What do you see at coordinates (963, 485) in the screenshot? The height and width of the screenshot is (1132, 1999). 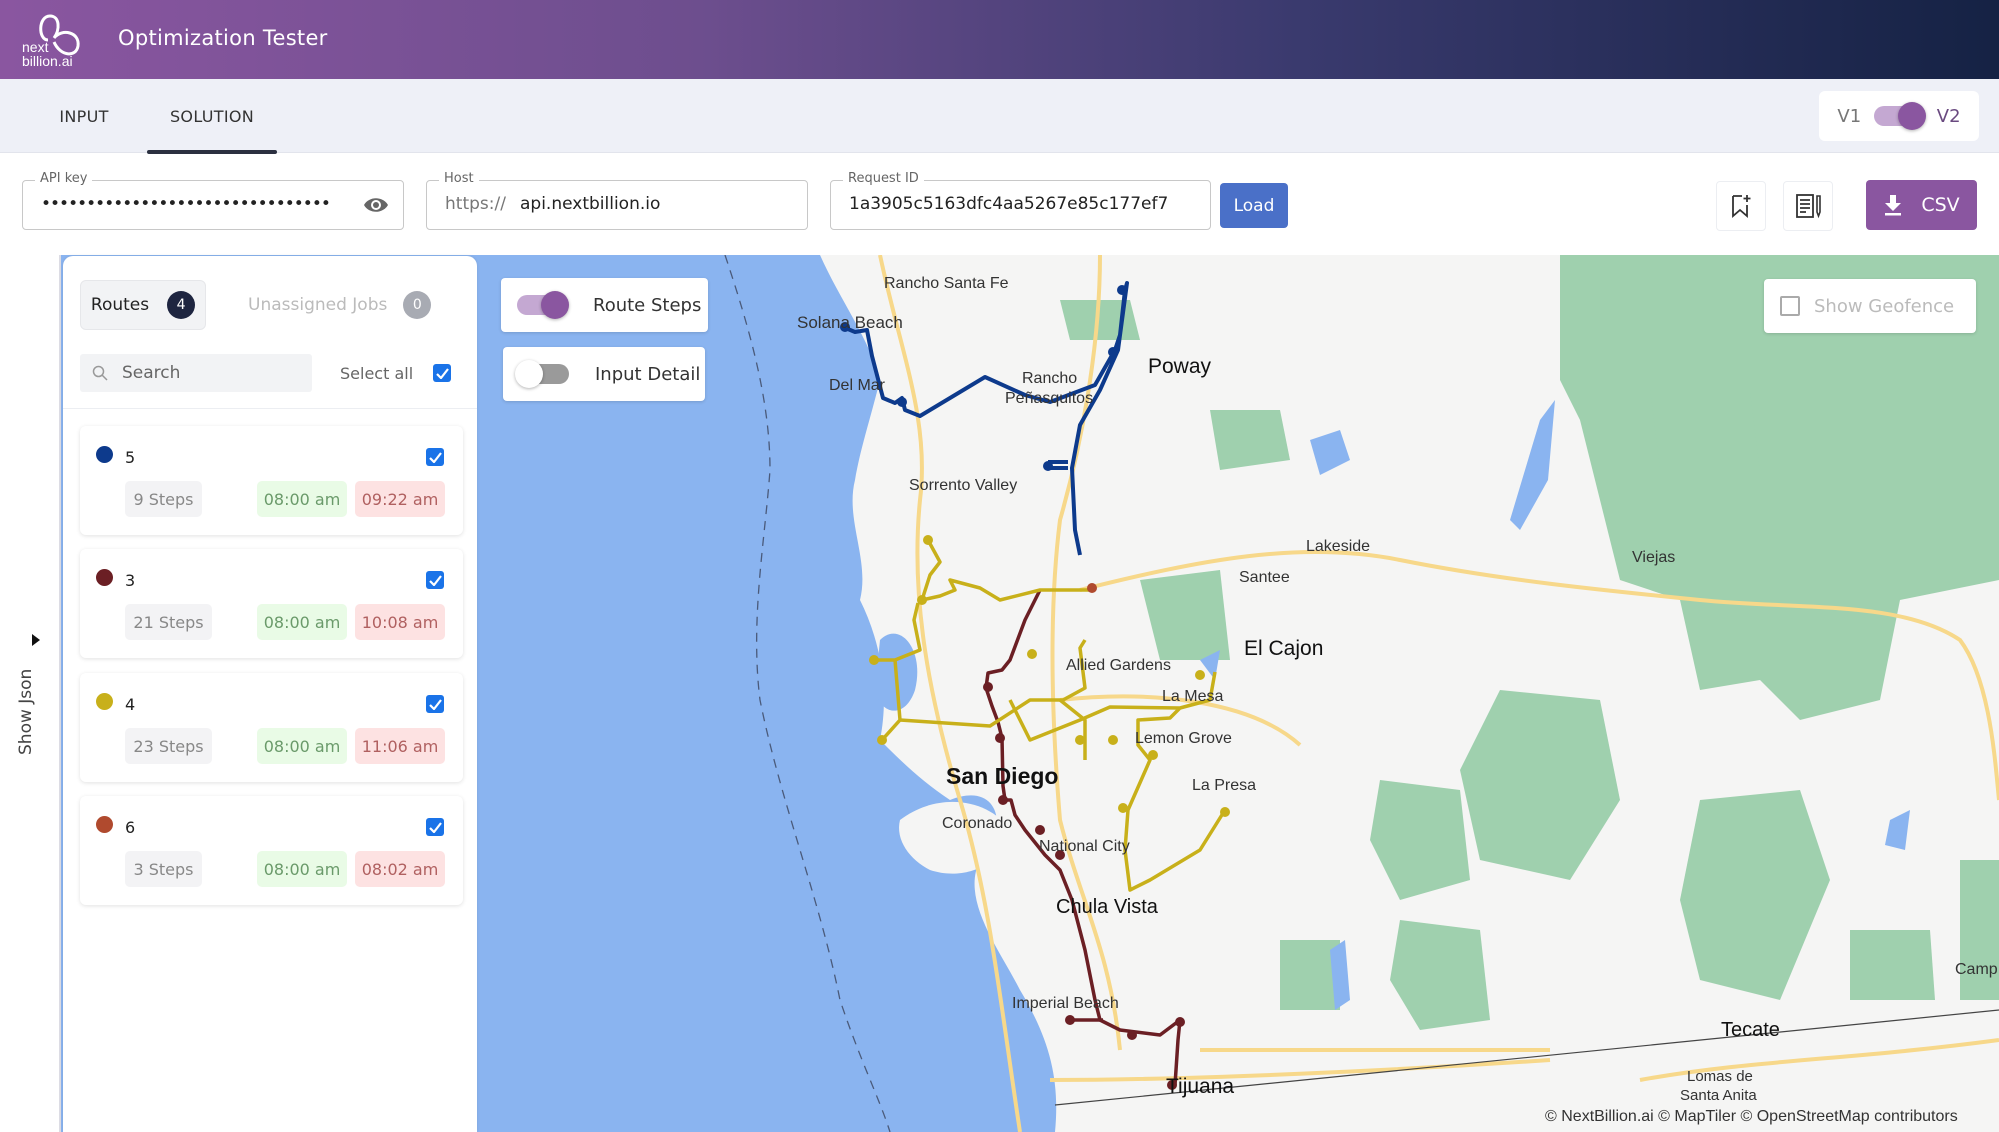 I see `map-label: Sorrento Valley` at bounding box center [963, 485].